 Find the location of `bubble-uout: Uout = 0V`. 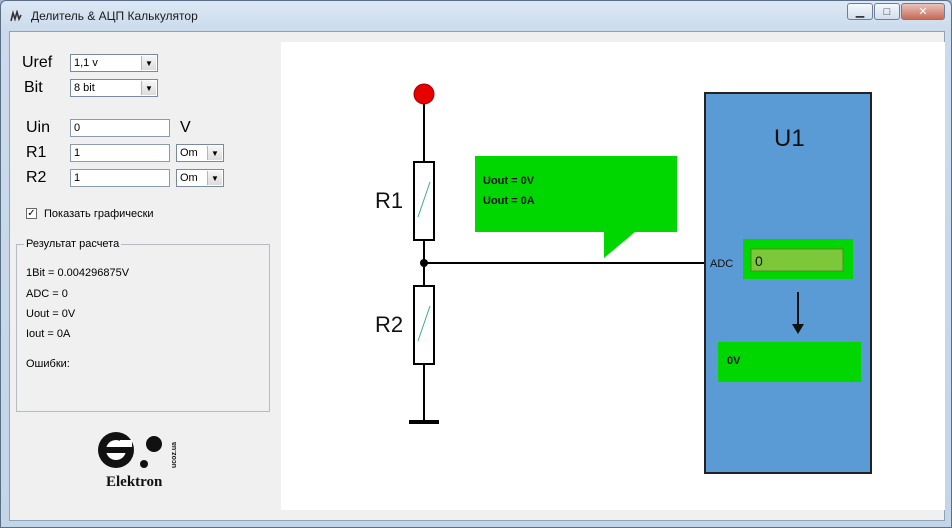

bubble-uout: Uout = 0V is located at coordinates (509, 181).